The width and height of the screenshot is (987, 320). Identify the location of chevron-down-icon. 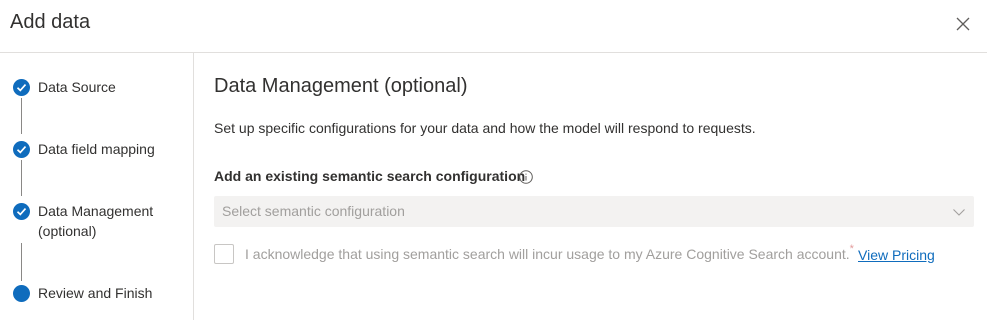
(959, 212).